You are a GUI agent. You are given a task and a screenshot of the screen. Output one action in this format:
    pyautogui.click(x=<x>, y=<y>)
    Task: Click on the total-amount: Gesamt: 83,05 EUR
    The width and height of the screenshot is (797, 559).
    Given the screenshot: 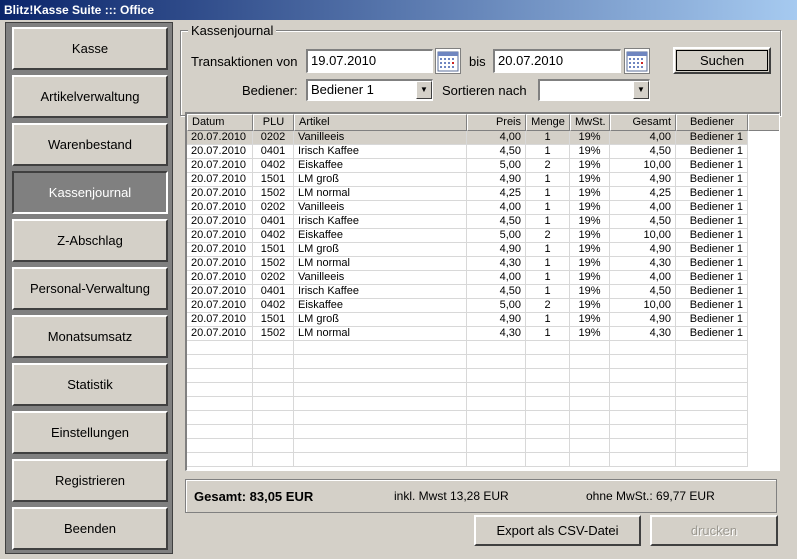 What is the action you would take?
    pyautogui.click(x=254, y=496)
    